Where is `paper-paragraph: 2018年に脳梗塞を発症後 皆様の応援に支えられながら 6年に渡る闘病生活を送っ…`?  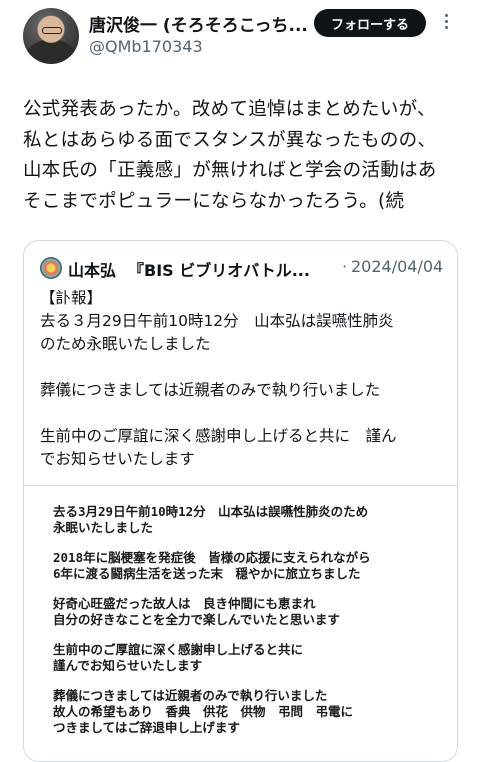 paper-paragraph: 2018年に脳梗塞を発症後 皆様の応援に支えられながら 6年に渡る闘病生活を送っ… is located at coordinates (253, 566).